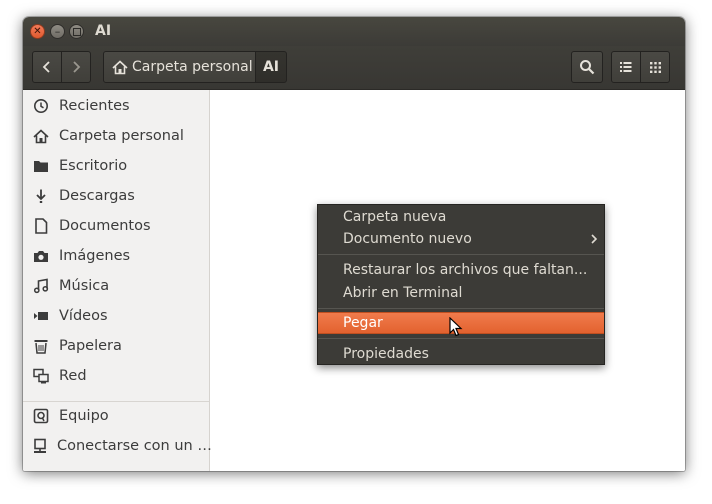  What do you see at coordinates (121, 136) in the screenshot?
I see `sidebar-item-label: Carpeta personal` at bounding box center [121, 136].